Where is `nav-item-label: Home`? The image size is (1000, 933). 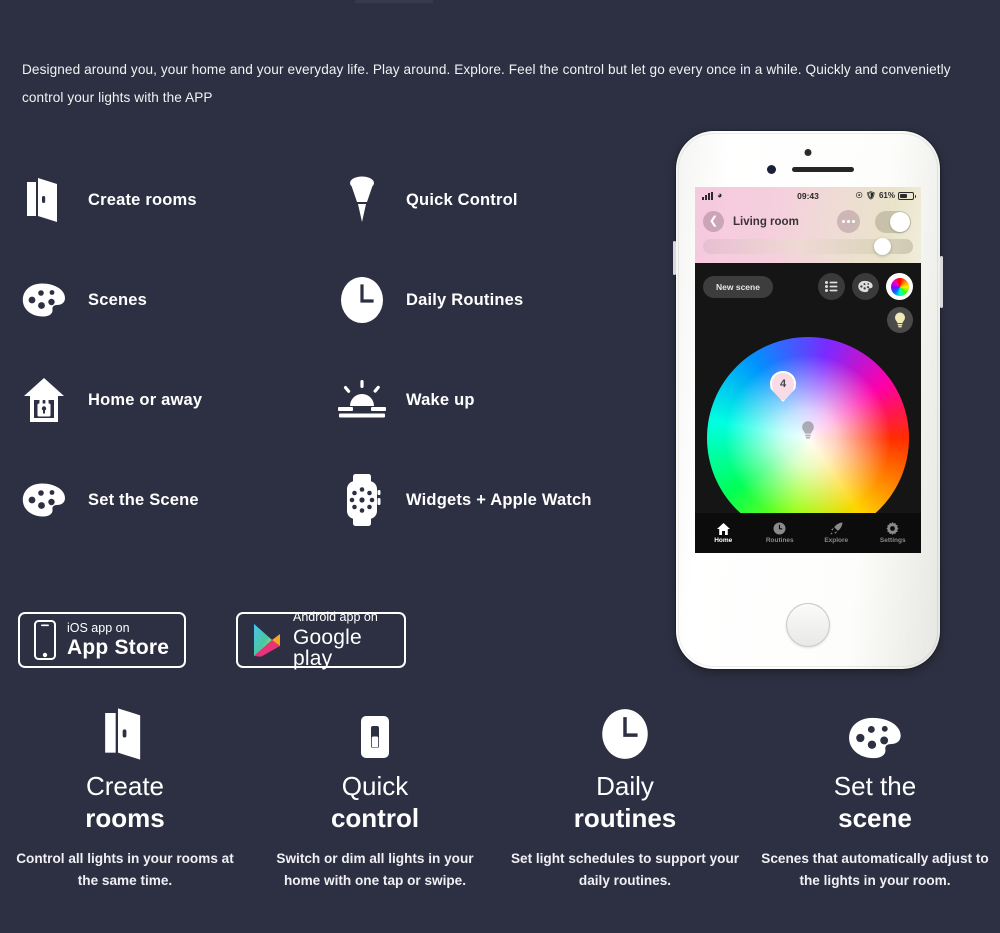 nav-item-label: Home is located at coordinates (723, 540).